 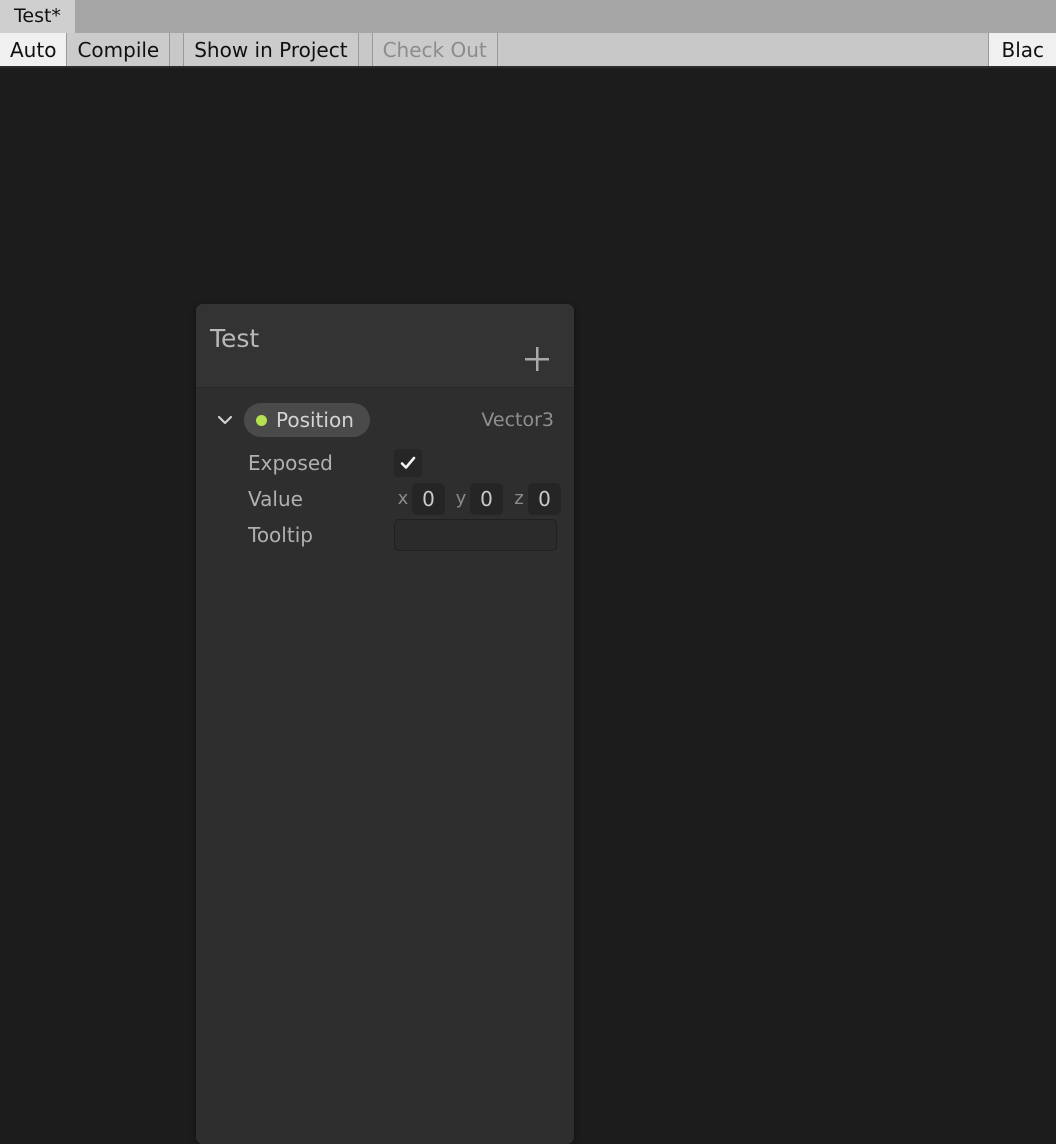 I want to click on tooltip-label: Tooltip, so click(x=280, y=535).